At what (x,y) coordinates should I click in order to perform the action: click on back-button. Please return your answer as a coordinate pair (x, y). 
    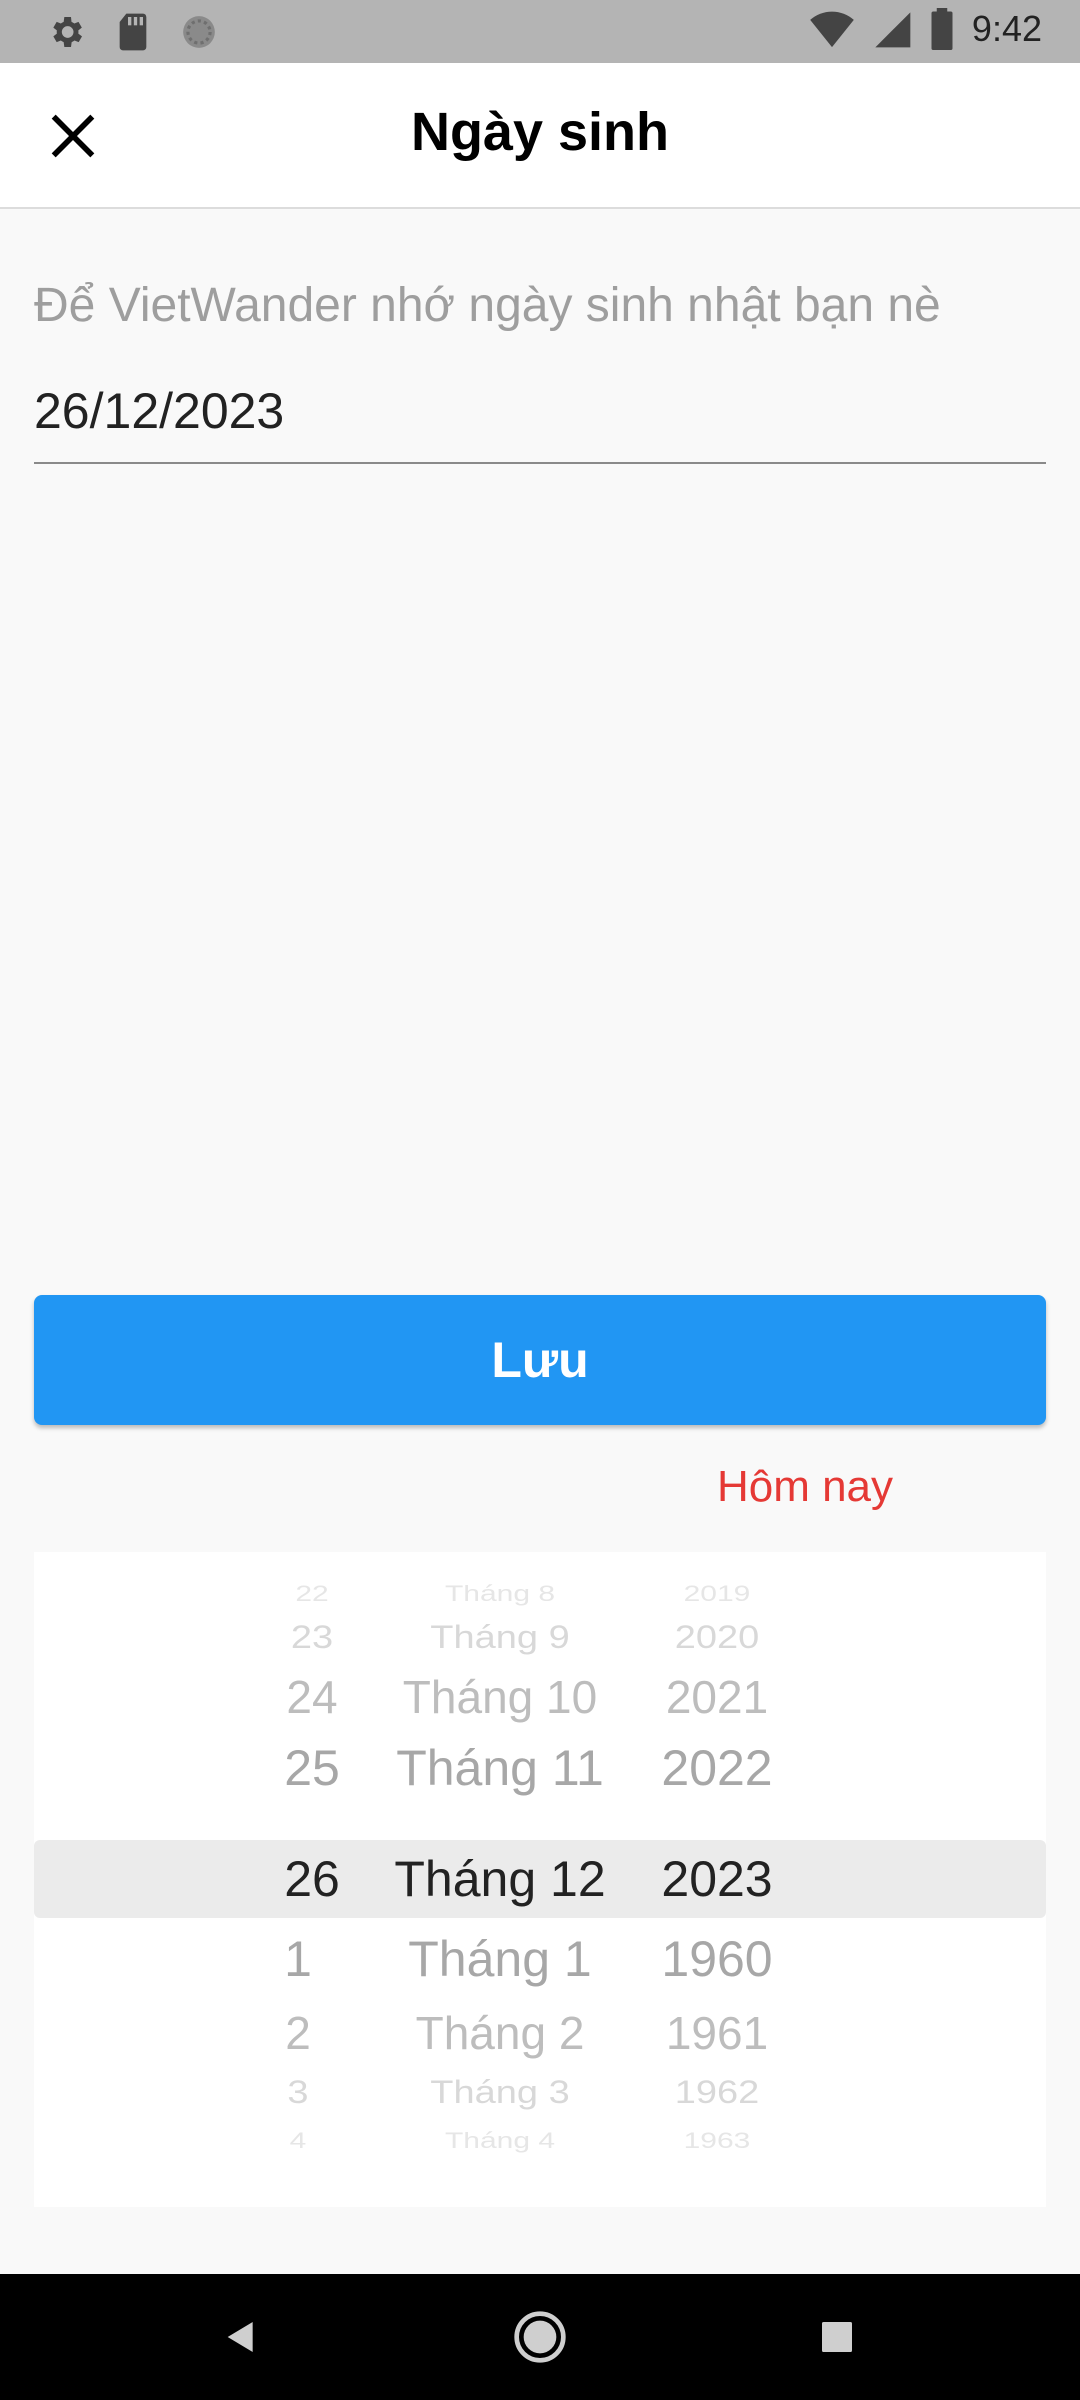
    Looking at the image, I should click on (241, 2337).